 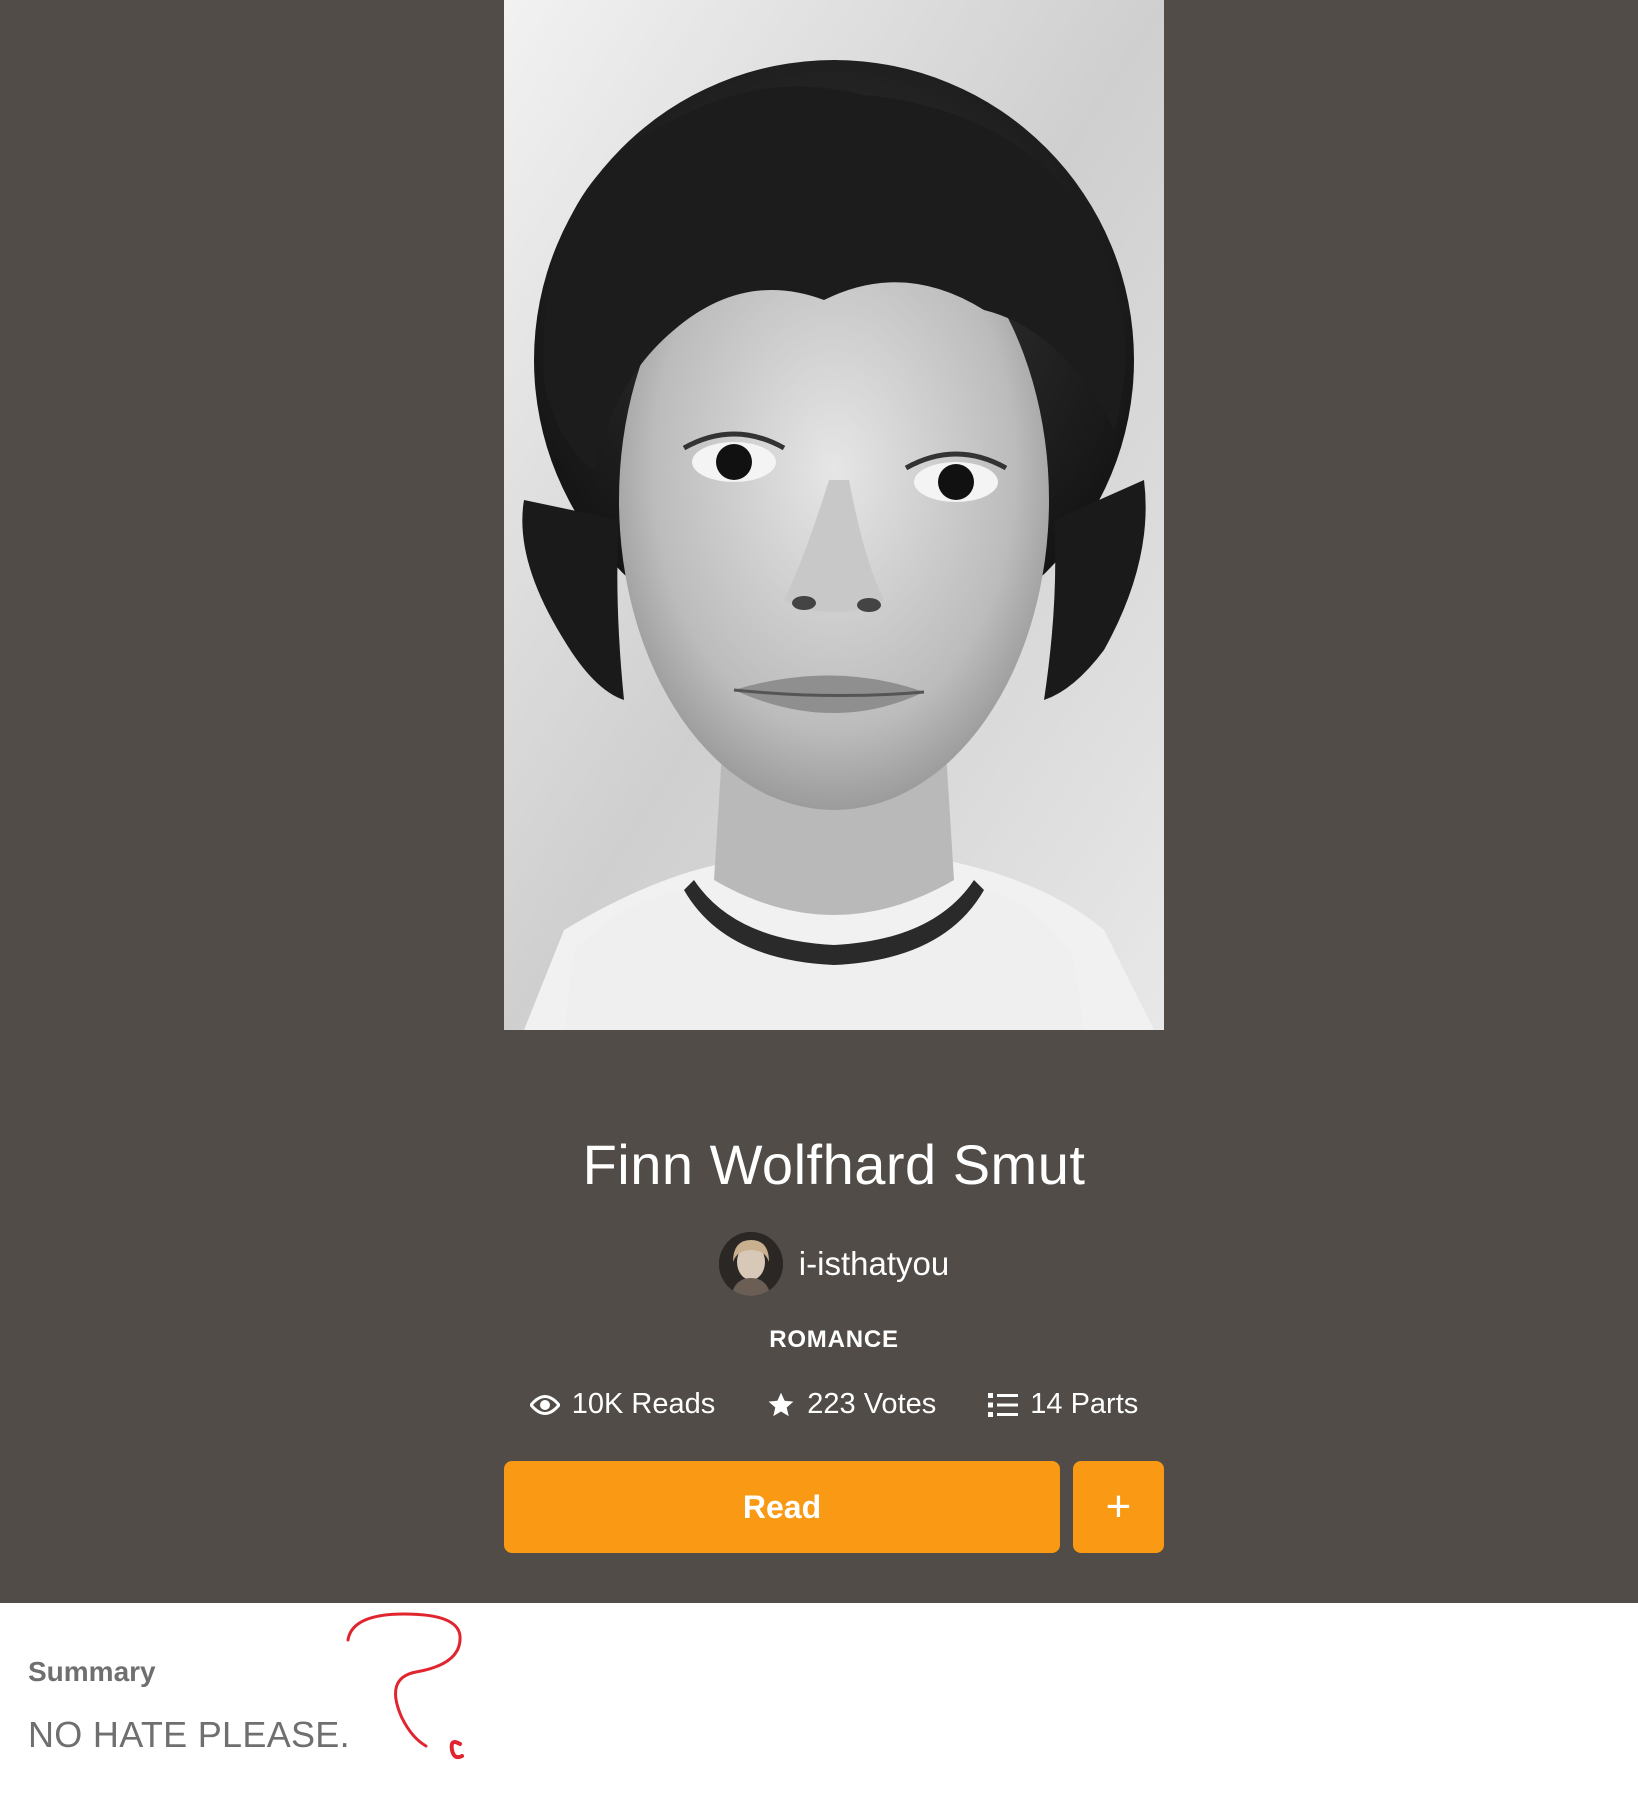 What do you see at coordinates (834, 1164) in the screenshot?
I see `story-title: Finn Wolfhard Smut` at bounding box center [834, 1164].